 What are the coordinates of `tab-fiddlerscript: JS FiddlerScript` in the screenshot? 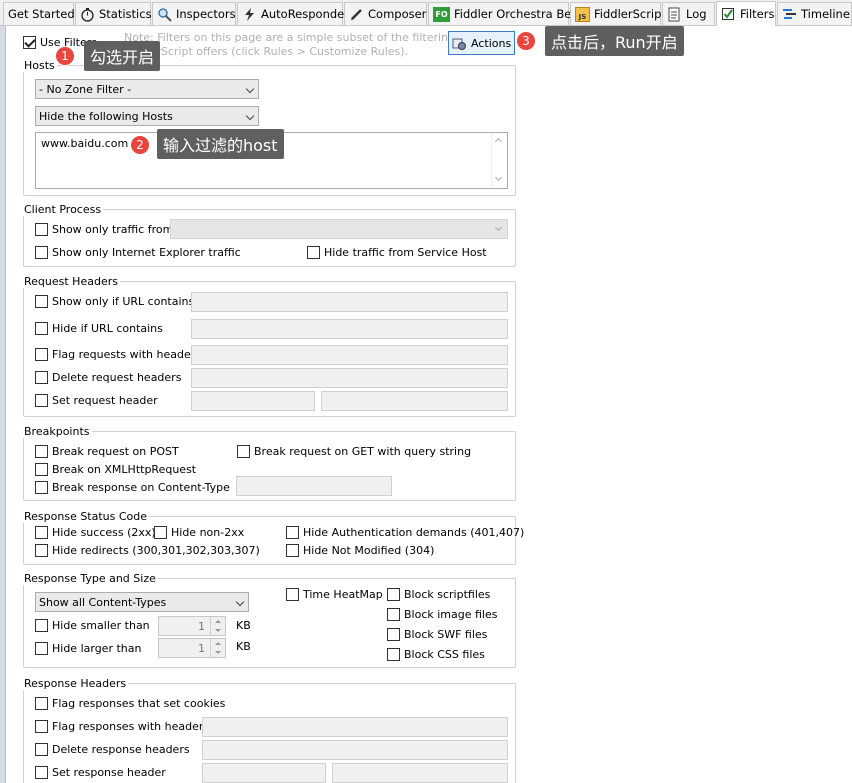 It's located at (618, 13).